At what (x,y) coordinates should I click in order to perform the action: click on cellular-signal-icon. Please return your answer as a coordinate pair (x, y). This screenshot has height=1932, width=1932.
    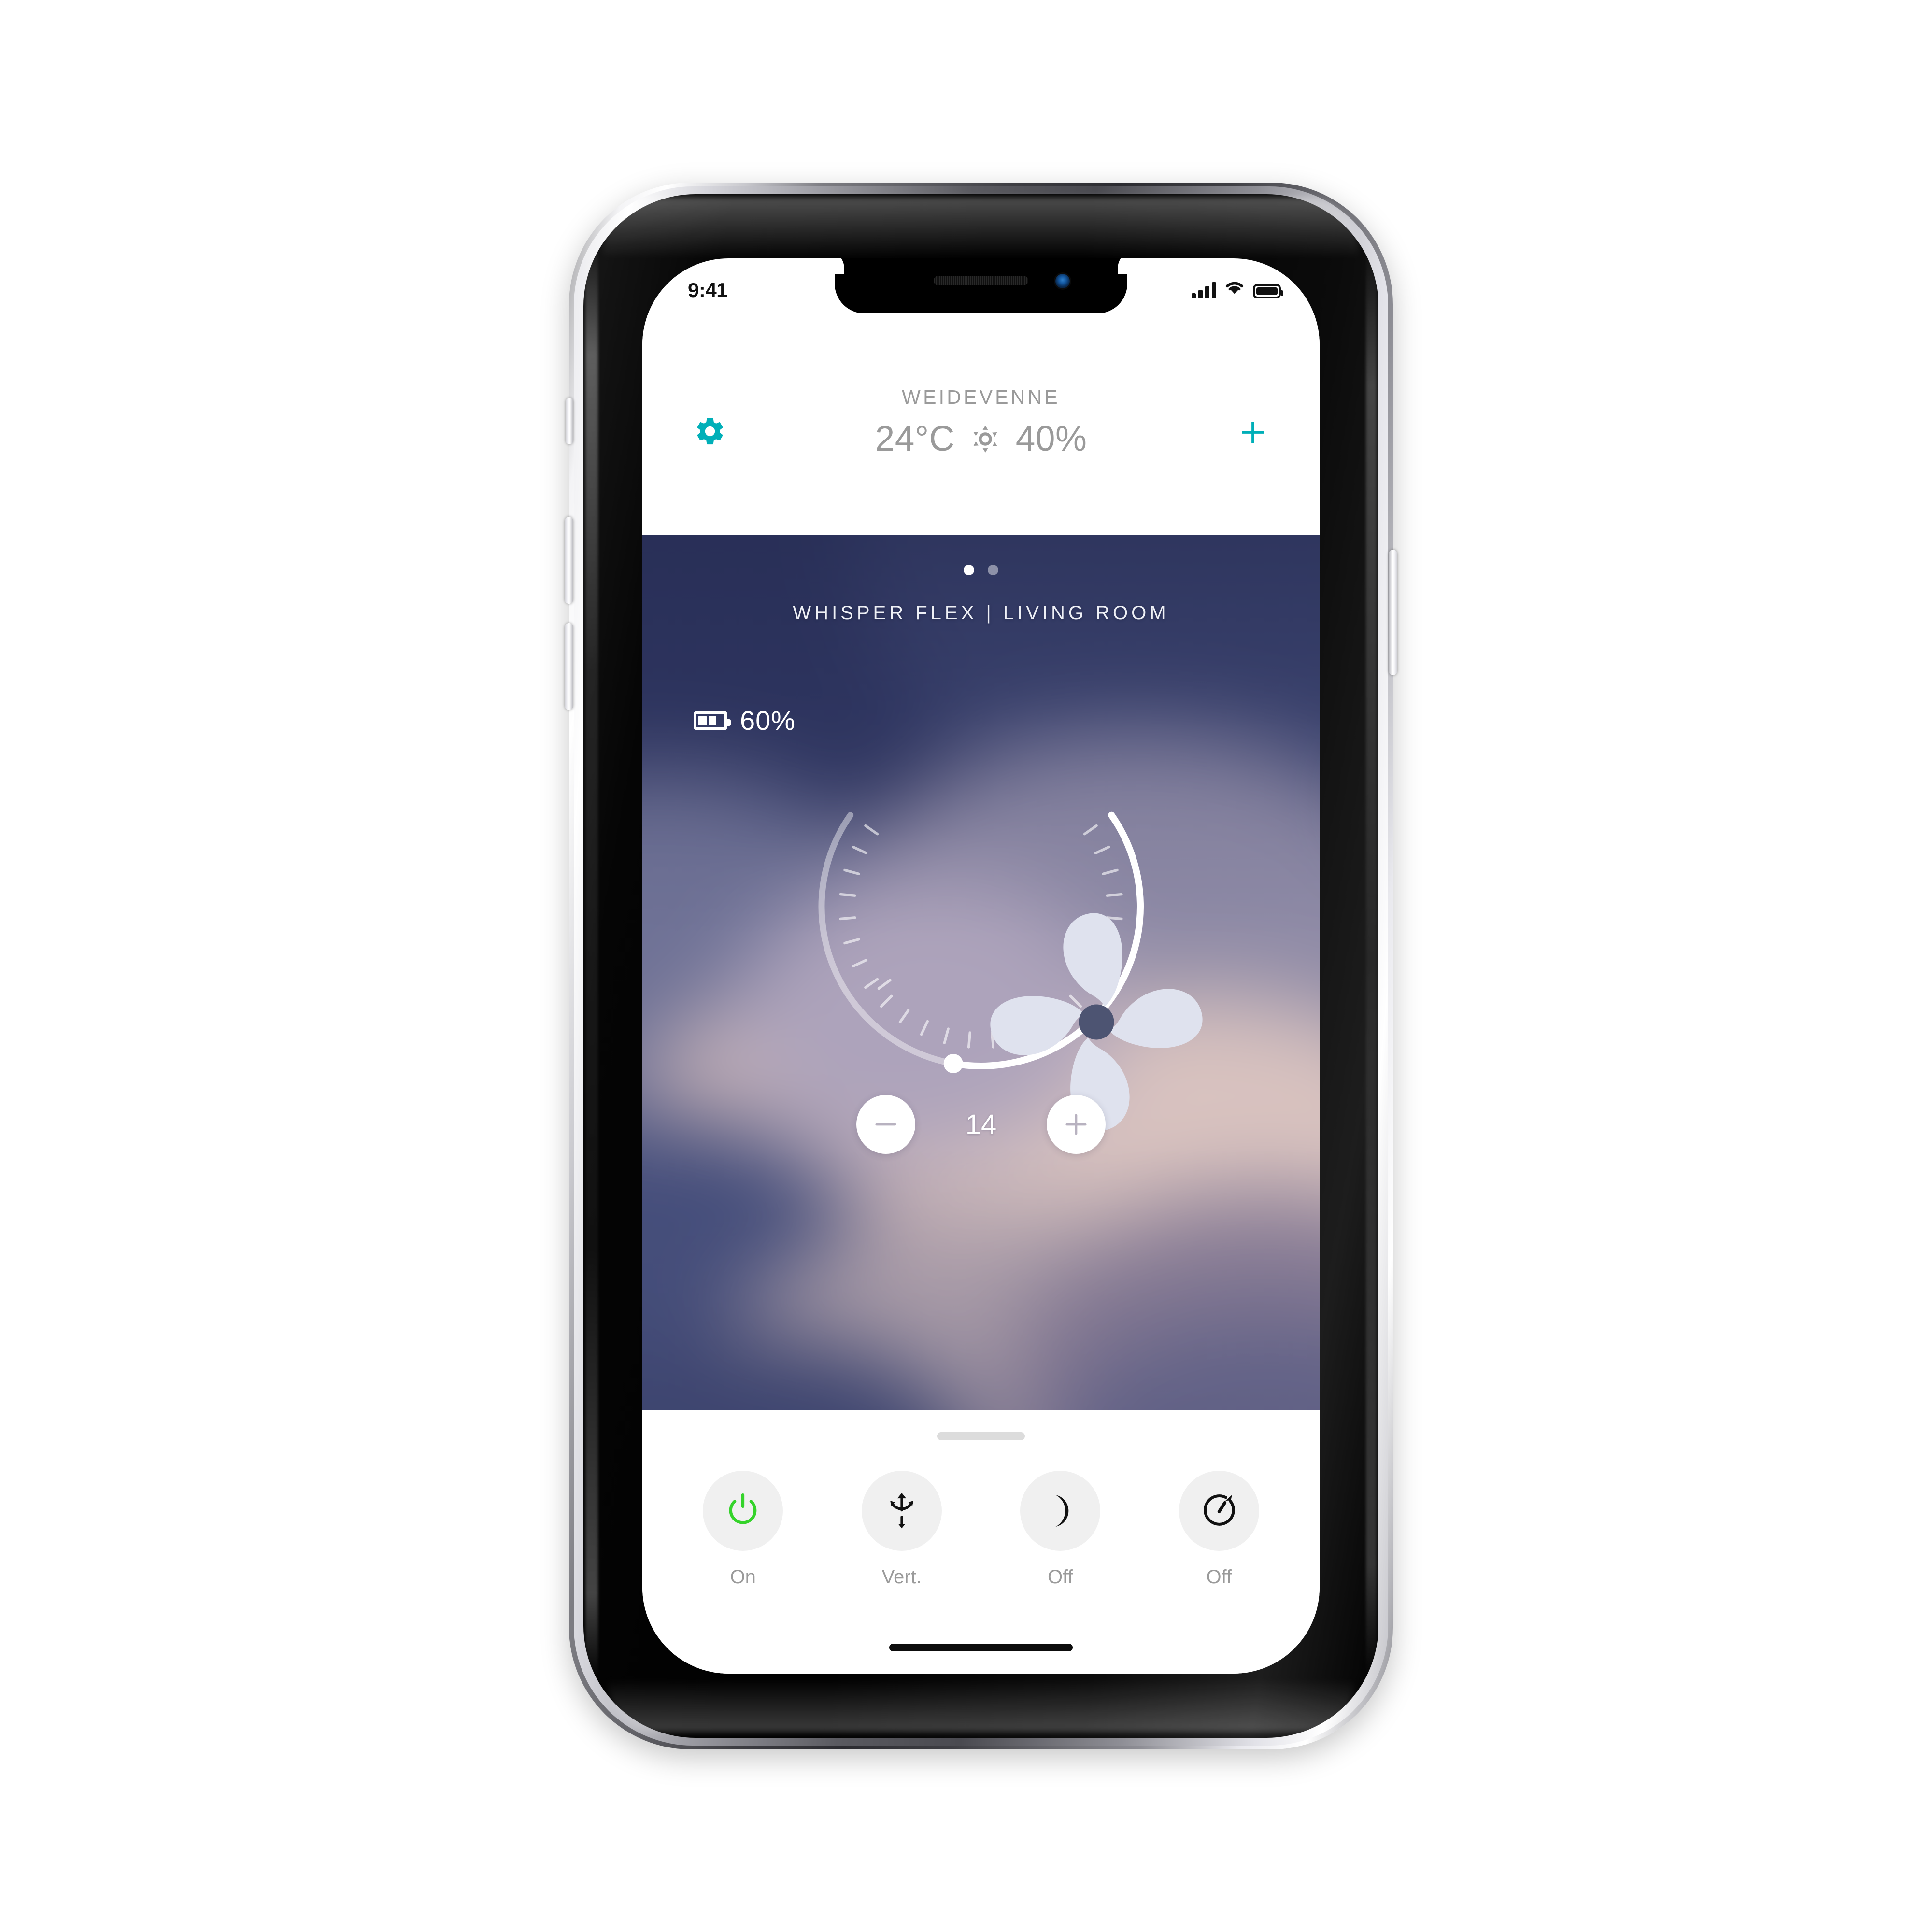
    Looking at the image, I should click on (1204, 290).